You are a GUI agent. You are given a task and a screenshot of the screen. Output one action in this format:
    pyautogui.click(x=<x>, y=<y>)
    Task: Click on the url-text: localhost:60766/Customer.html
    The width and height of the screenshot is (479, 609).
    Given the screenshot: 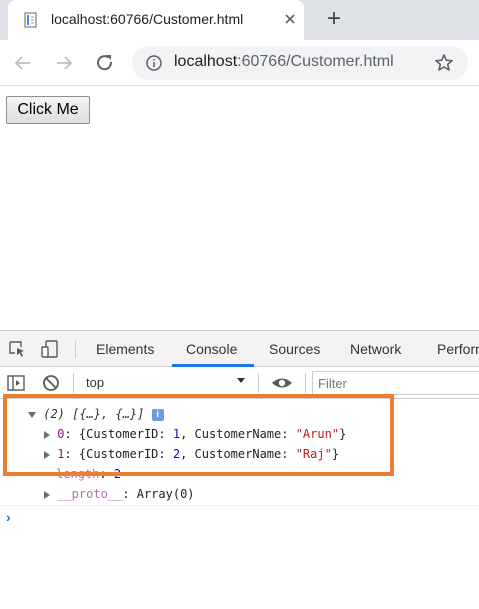 What is the action you would take?
    pyautogui.click(x=284, y=62)
    